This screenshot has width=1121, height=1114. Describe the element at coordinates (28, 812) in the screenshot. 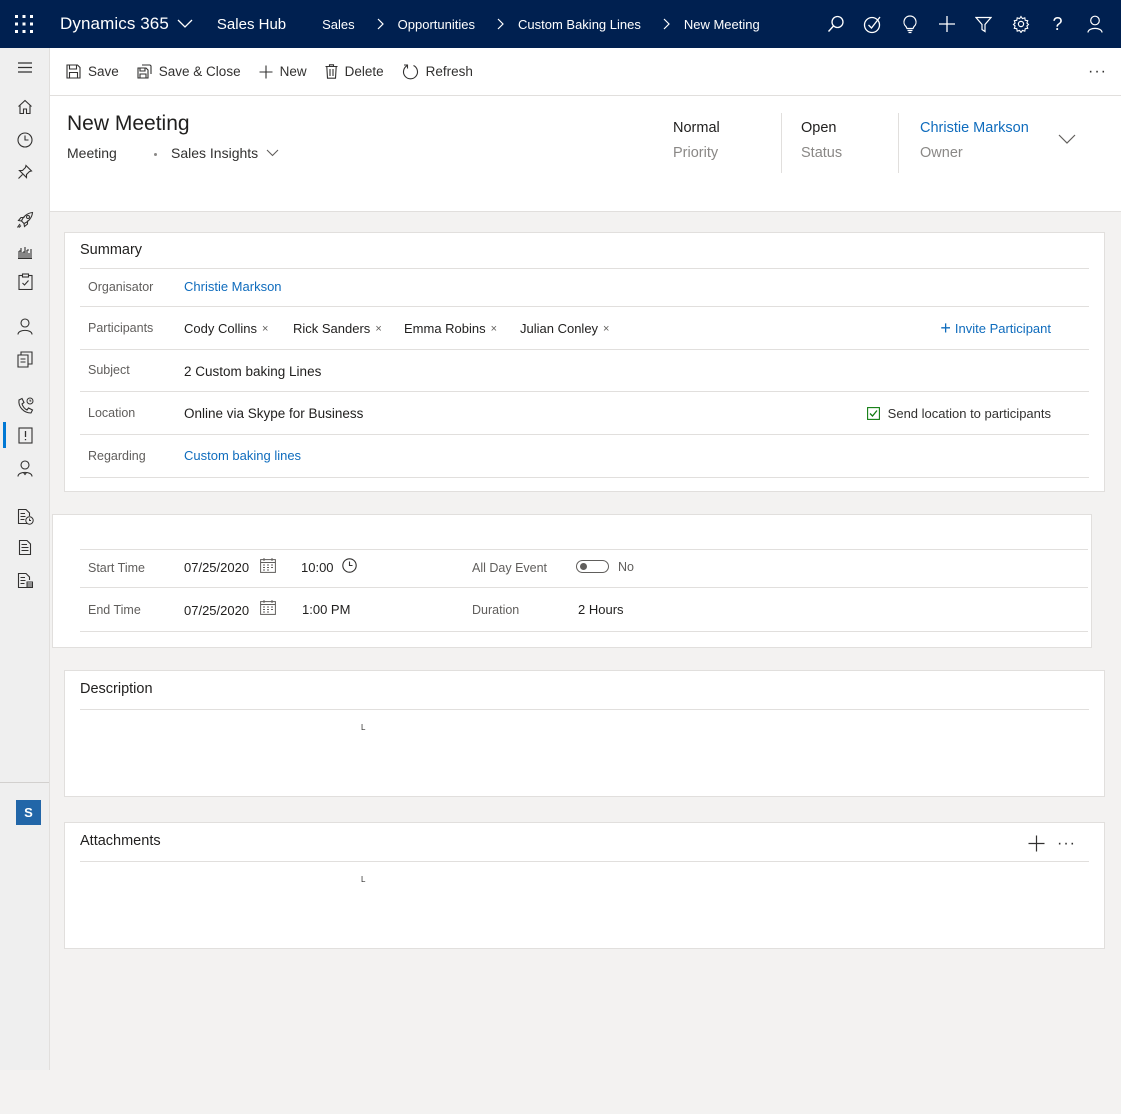

I see `area-switcher-badge: S` at that location.